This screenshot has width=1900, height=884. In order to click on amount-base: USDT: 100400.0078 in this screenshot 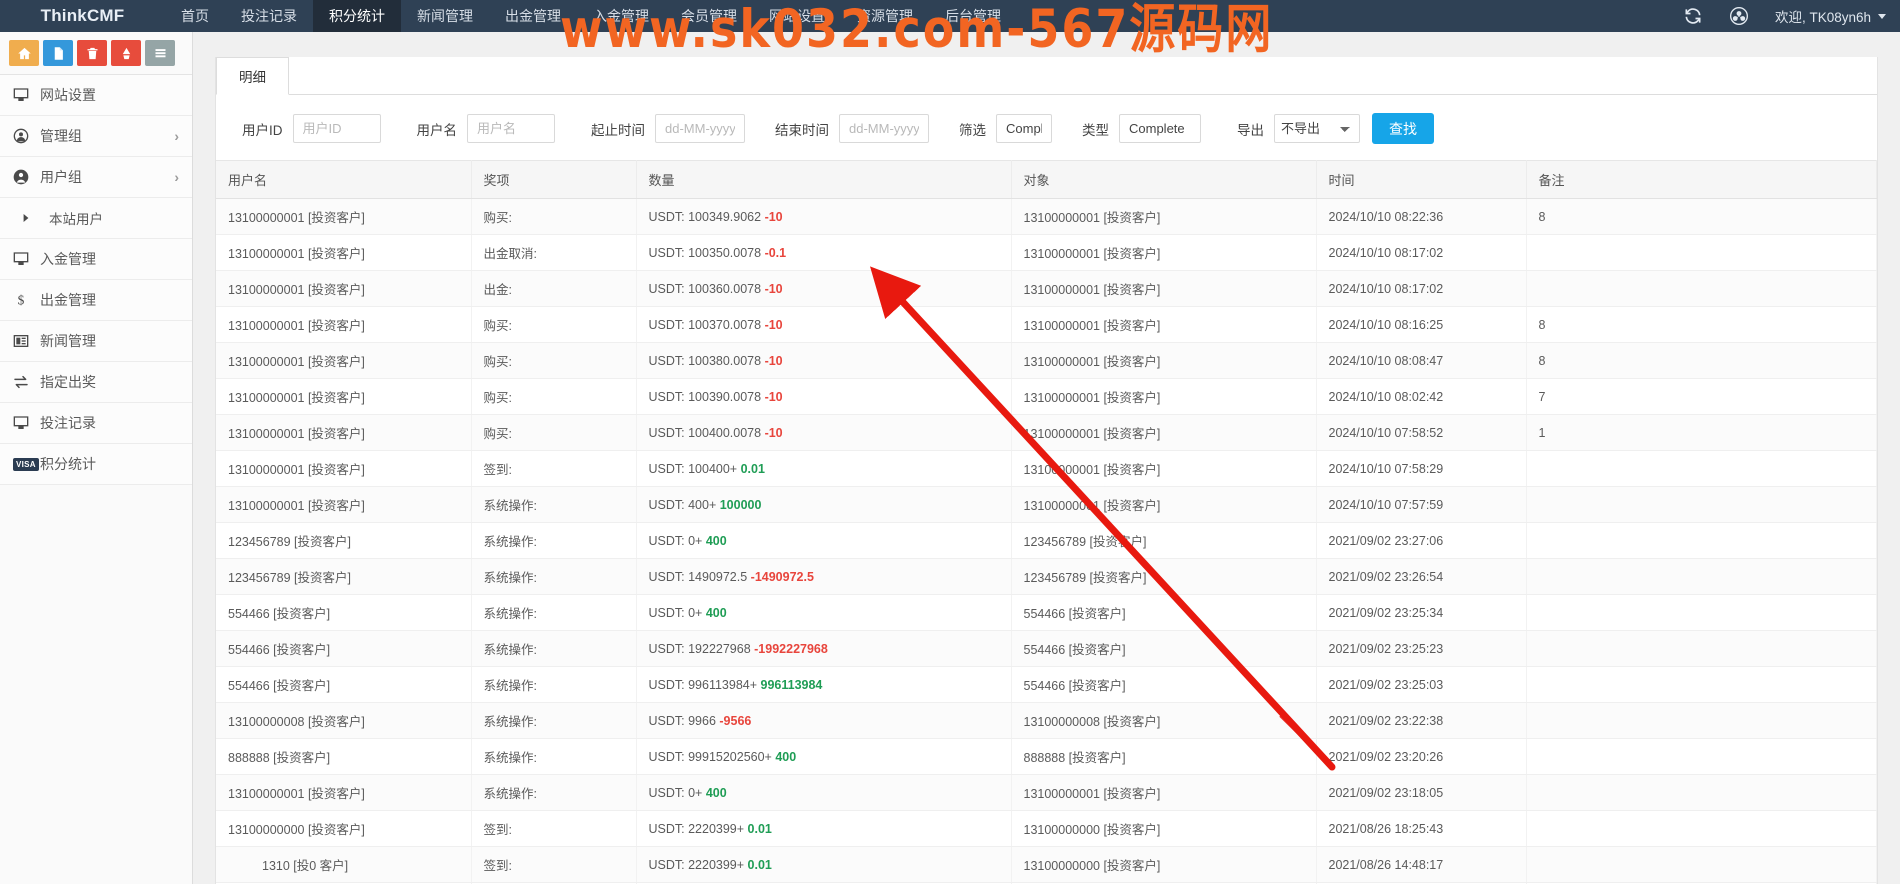, I will do `click(706, 432)`.